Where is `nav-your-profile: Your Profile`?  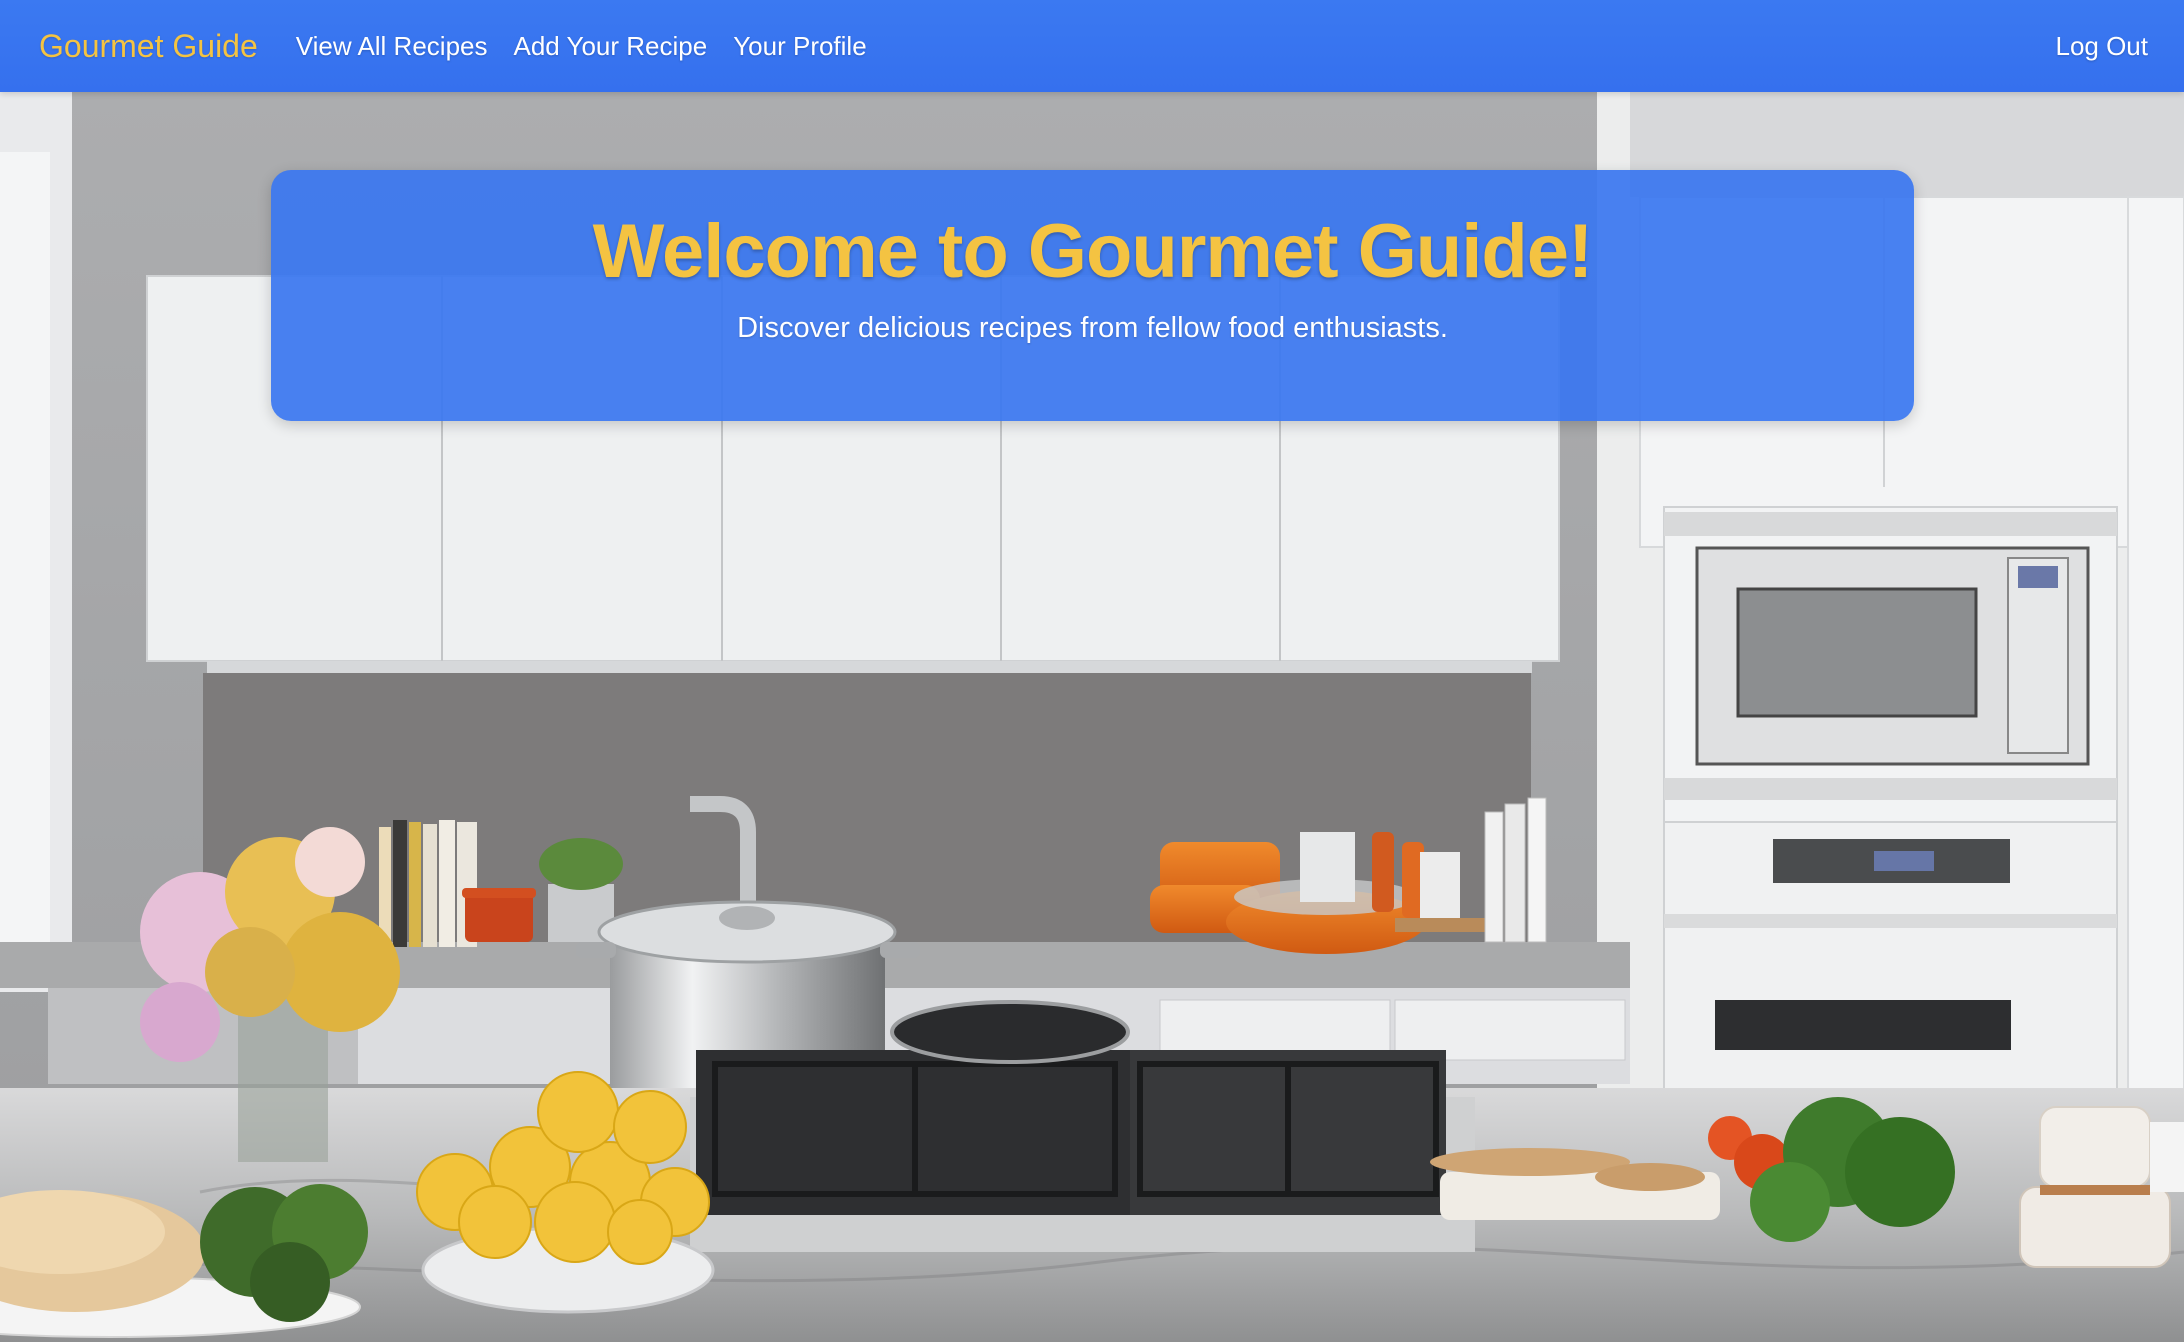 nav-your-profile: Your Profile is located at coordinates (799, 46).